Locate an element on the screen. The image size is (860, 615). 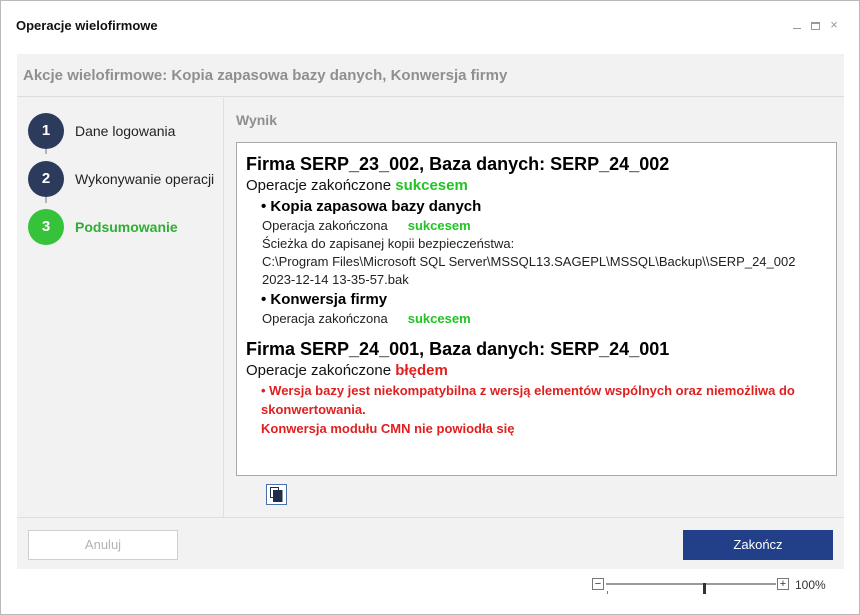
step-label: Wykonywanie operacji is located at coordinates (145, 179).